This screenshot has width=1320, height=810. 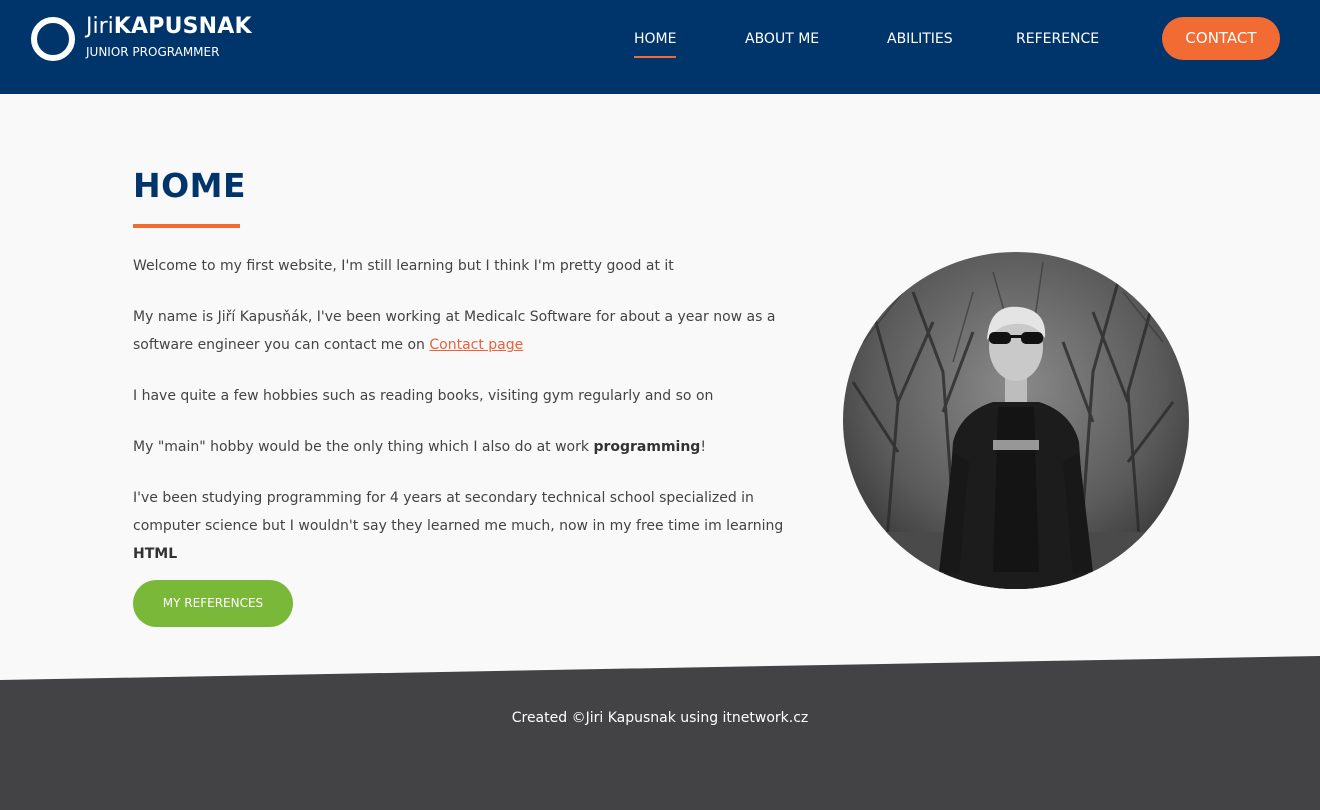 I want to click on nav-reference: REFERENCE, so click(x=1057, y=39).